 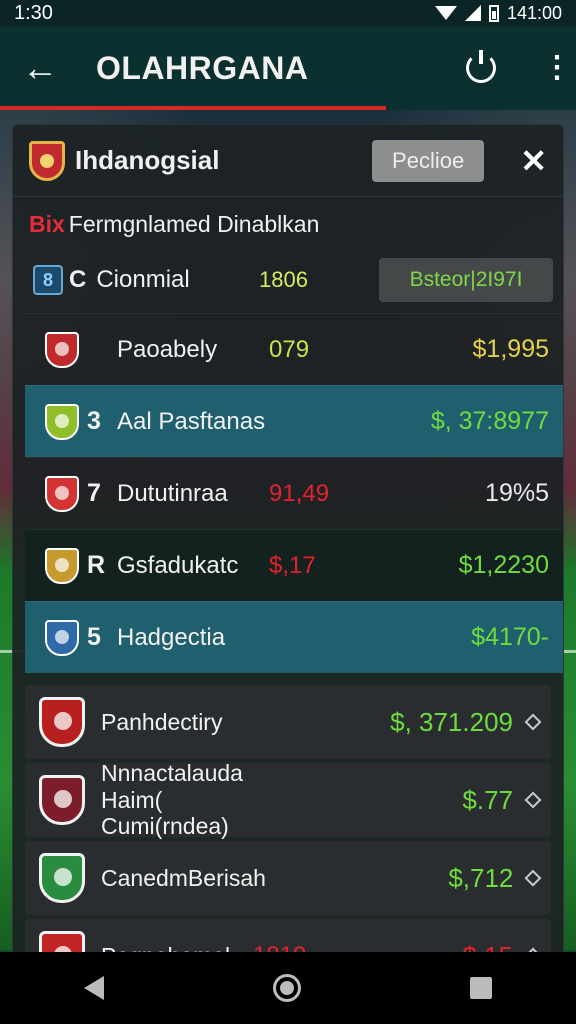 What do you see at coordinates (202, 67) in the screenshot?
I see `app-title: OLAHRGANA` at bounding box center [202, 67].